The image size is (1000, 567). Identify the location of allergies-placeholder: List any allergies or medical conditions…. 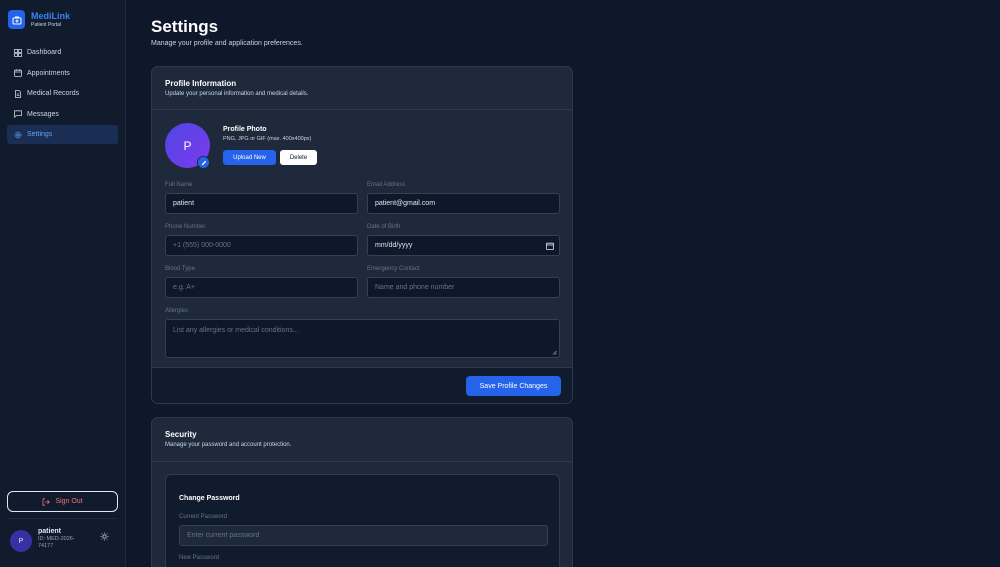
(236, 330).